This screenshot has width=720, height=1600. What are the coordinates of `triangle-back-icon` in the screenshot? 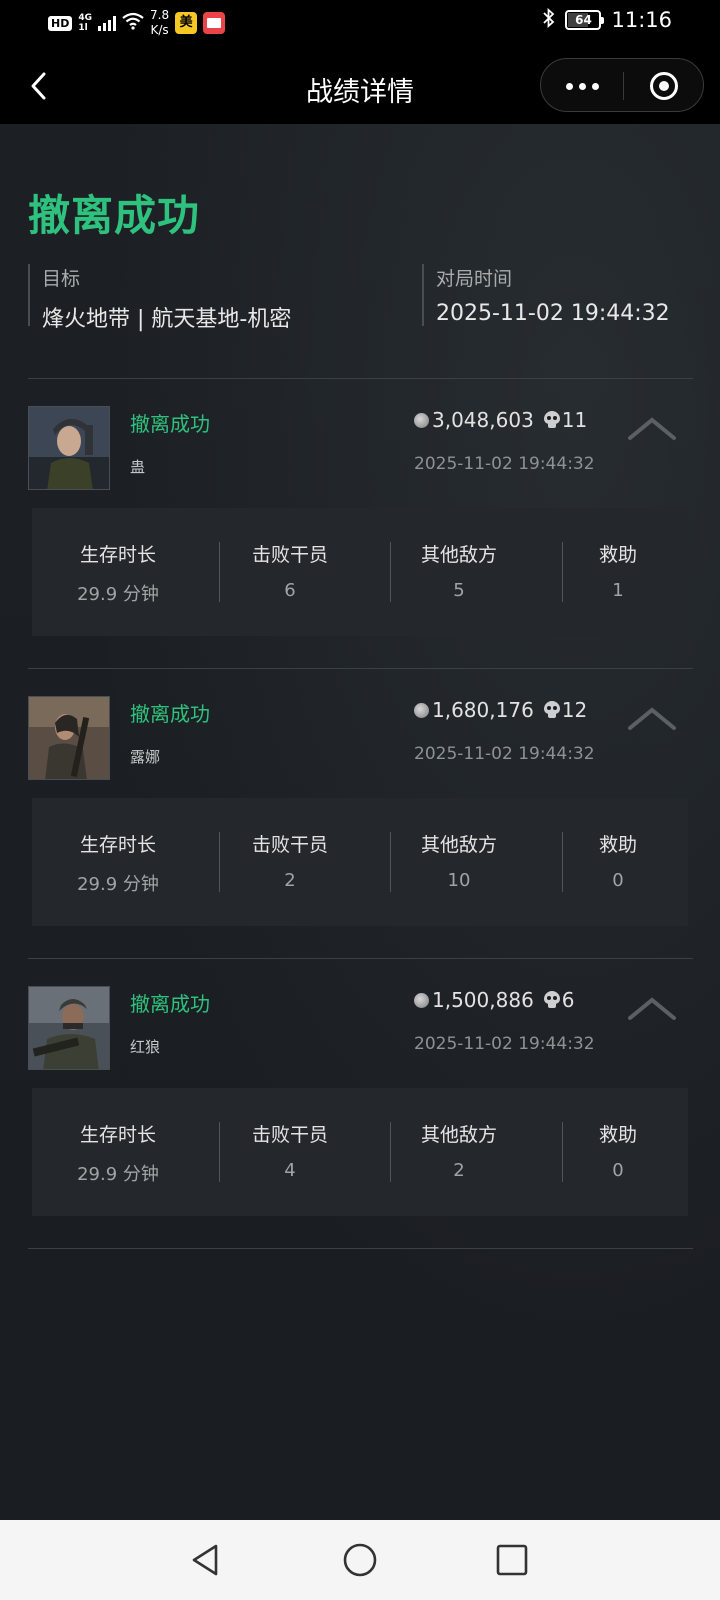 It's located at (205, 1560).